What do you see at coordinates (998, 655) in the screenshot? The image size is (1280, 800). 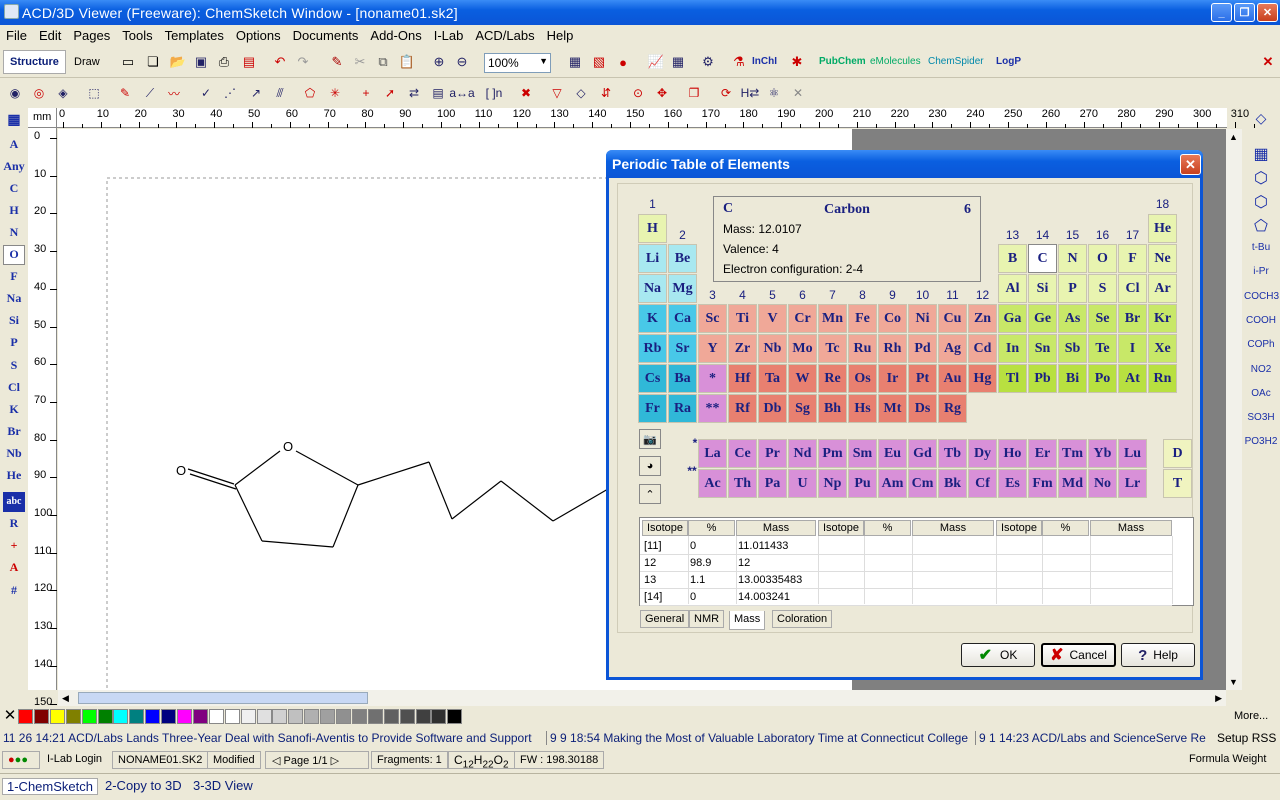 I see `ok-button: ✔ OK` at bounding box center [998, 655].